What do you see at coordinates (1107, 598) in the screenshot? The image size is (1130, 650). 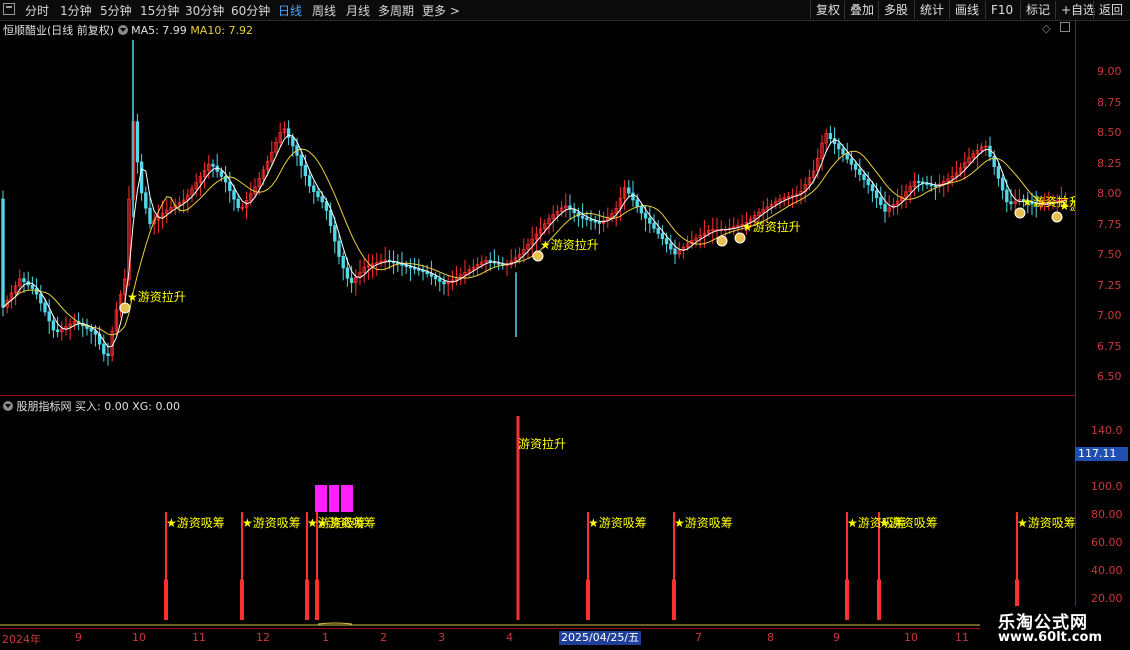 I see `y-tick: 20.00` at bounding box center [1107, 598].